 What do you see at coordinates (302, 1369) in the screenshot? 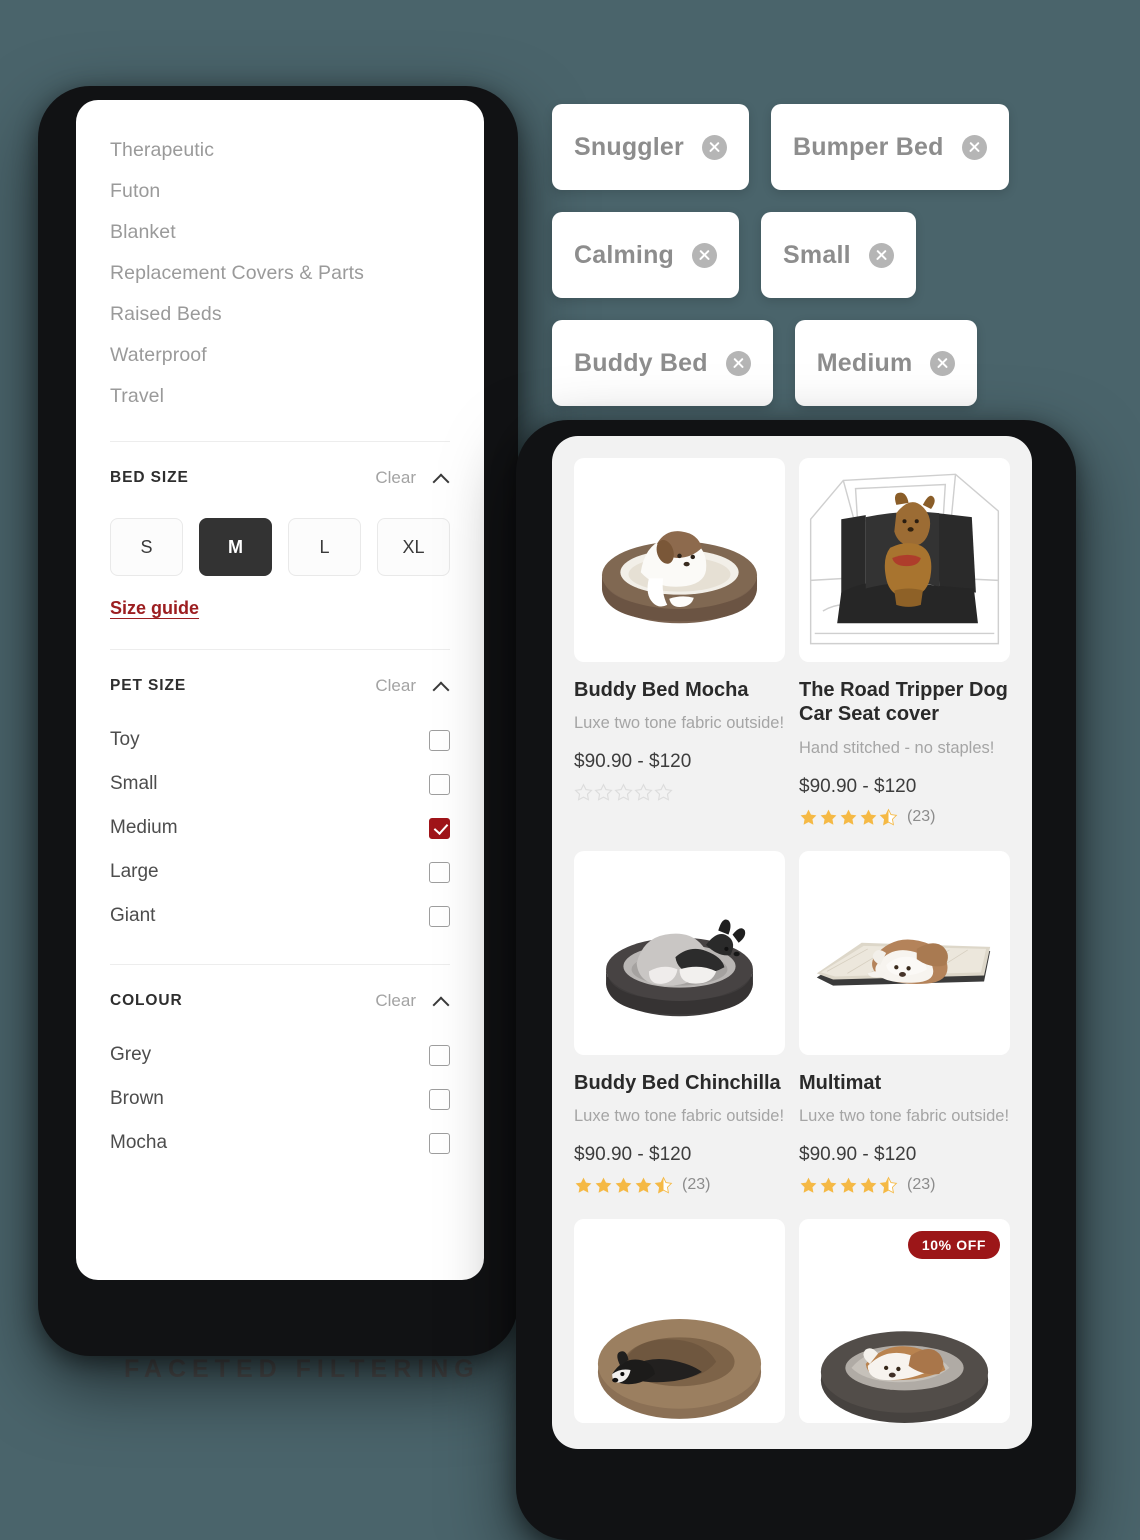
I see `watermark-label: FACETED FILTERING` at bounding box center [302, 1369].